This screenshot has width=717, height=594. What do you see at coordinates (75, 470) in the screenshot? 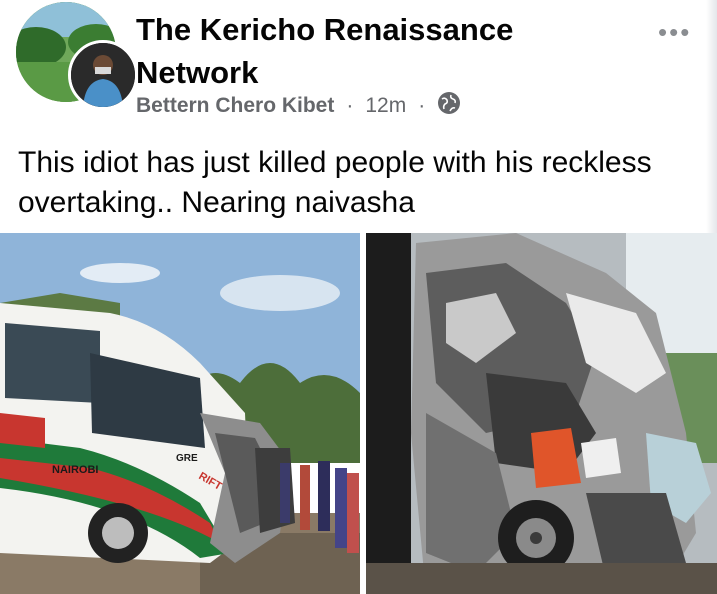
I see `vehicle-text-nairobi: NAIROBI` at bounding box center [75, 470].